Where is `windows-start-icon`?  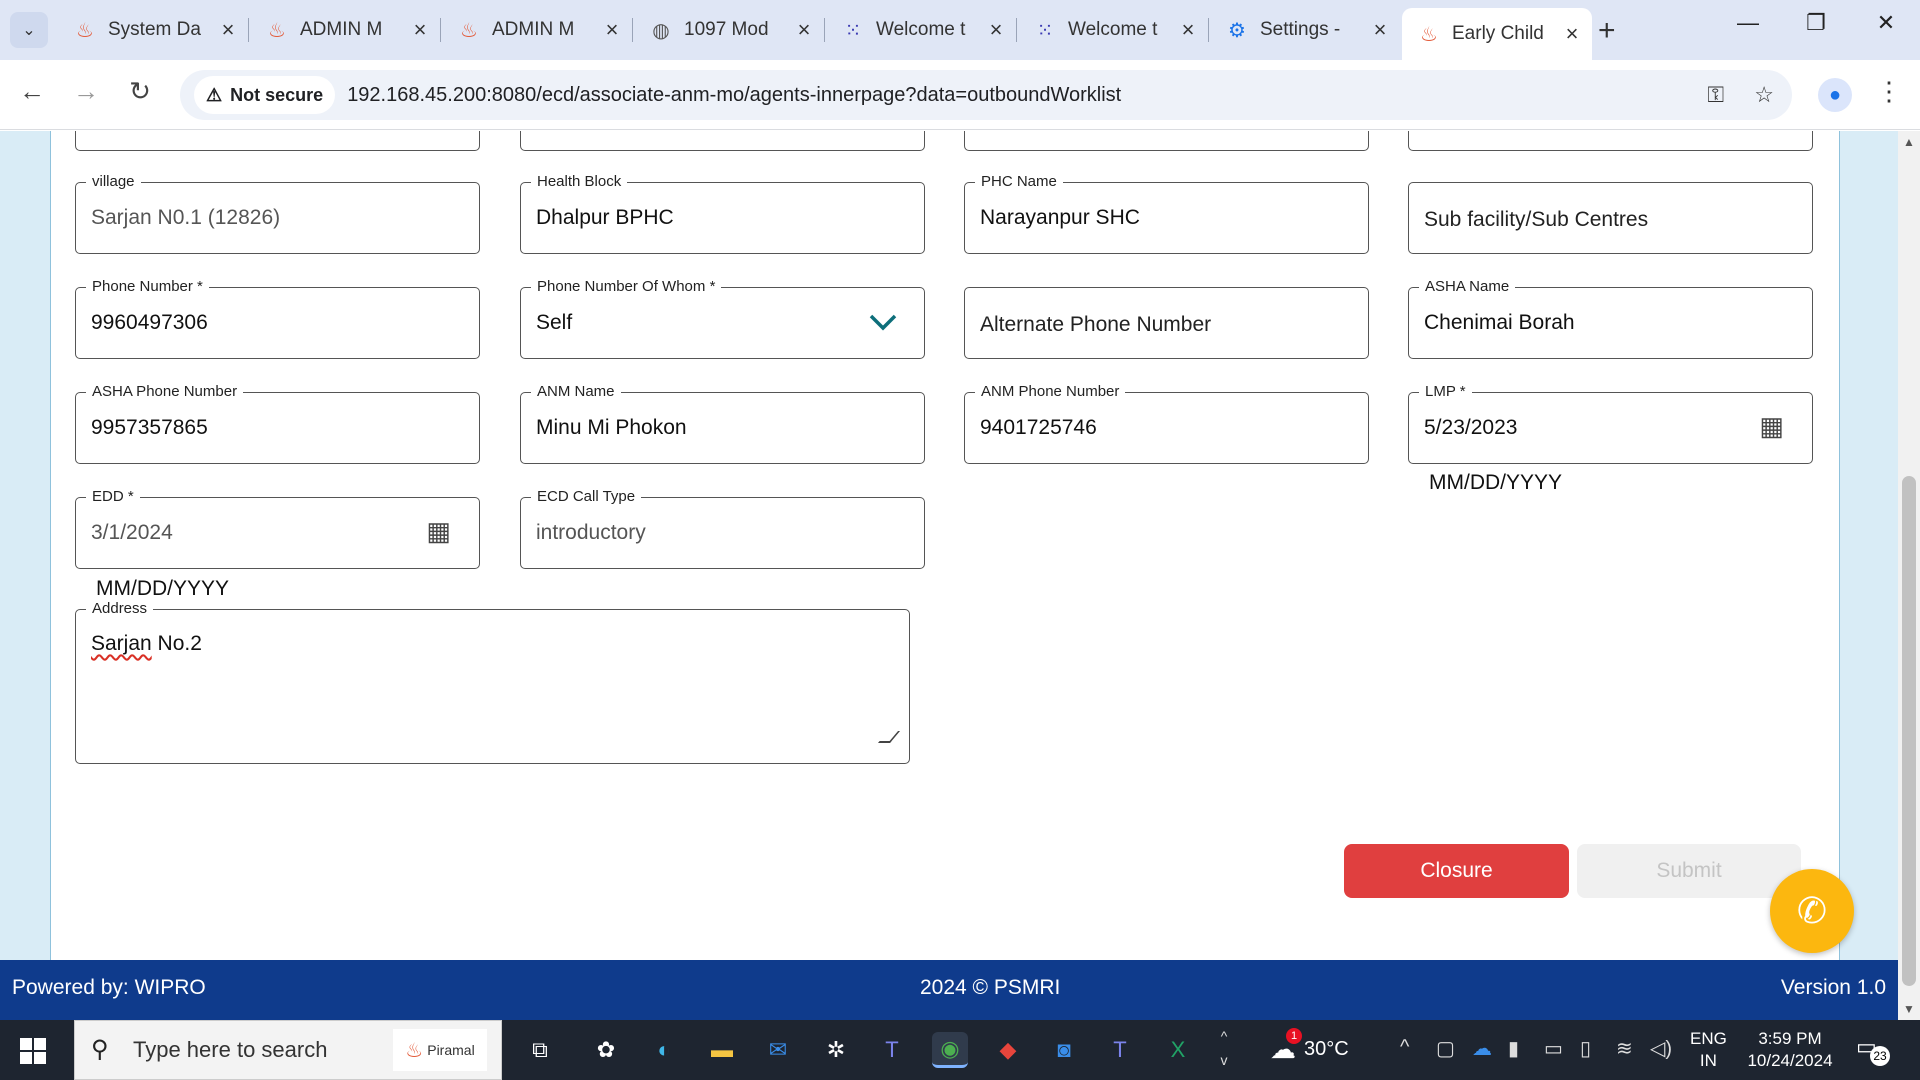 windows-start-icon is located at coordinates (33, 1051).